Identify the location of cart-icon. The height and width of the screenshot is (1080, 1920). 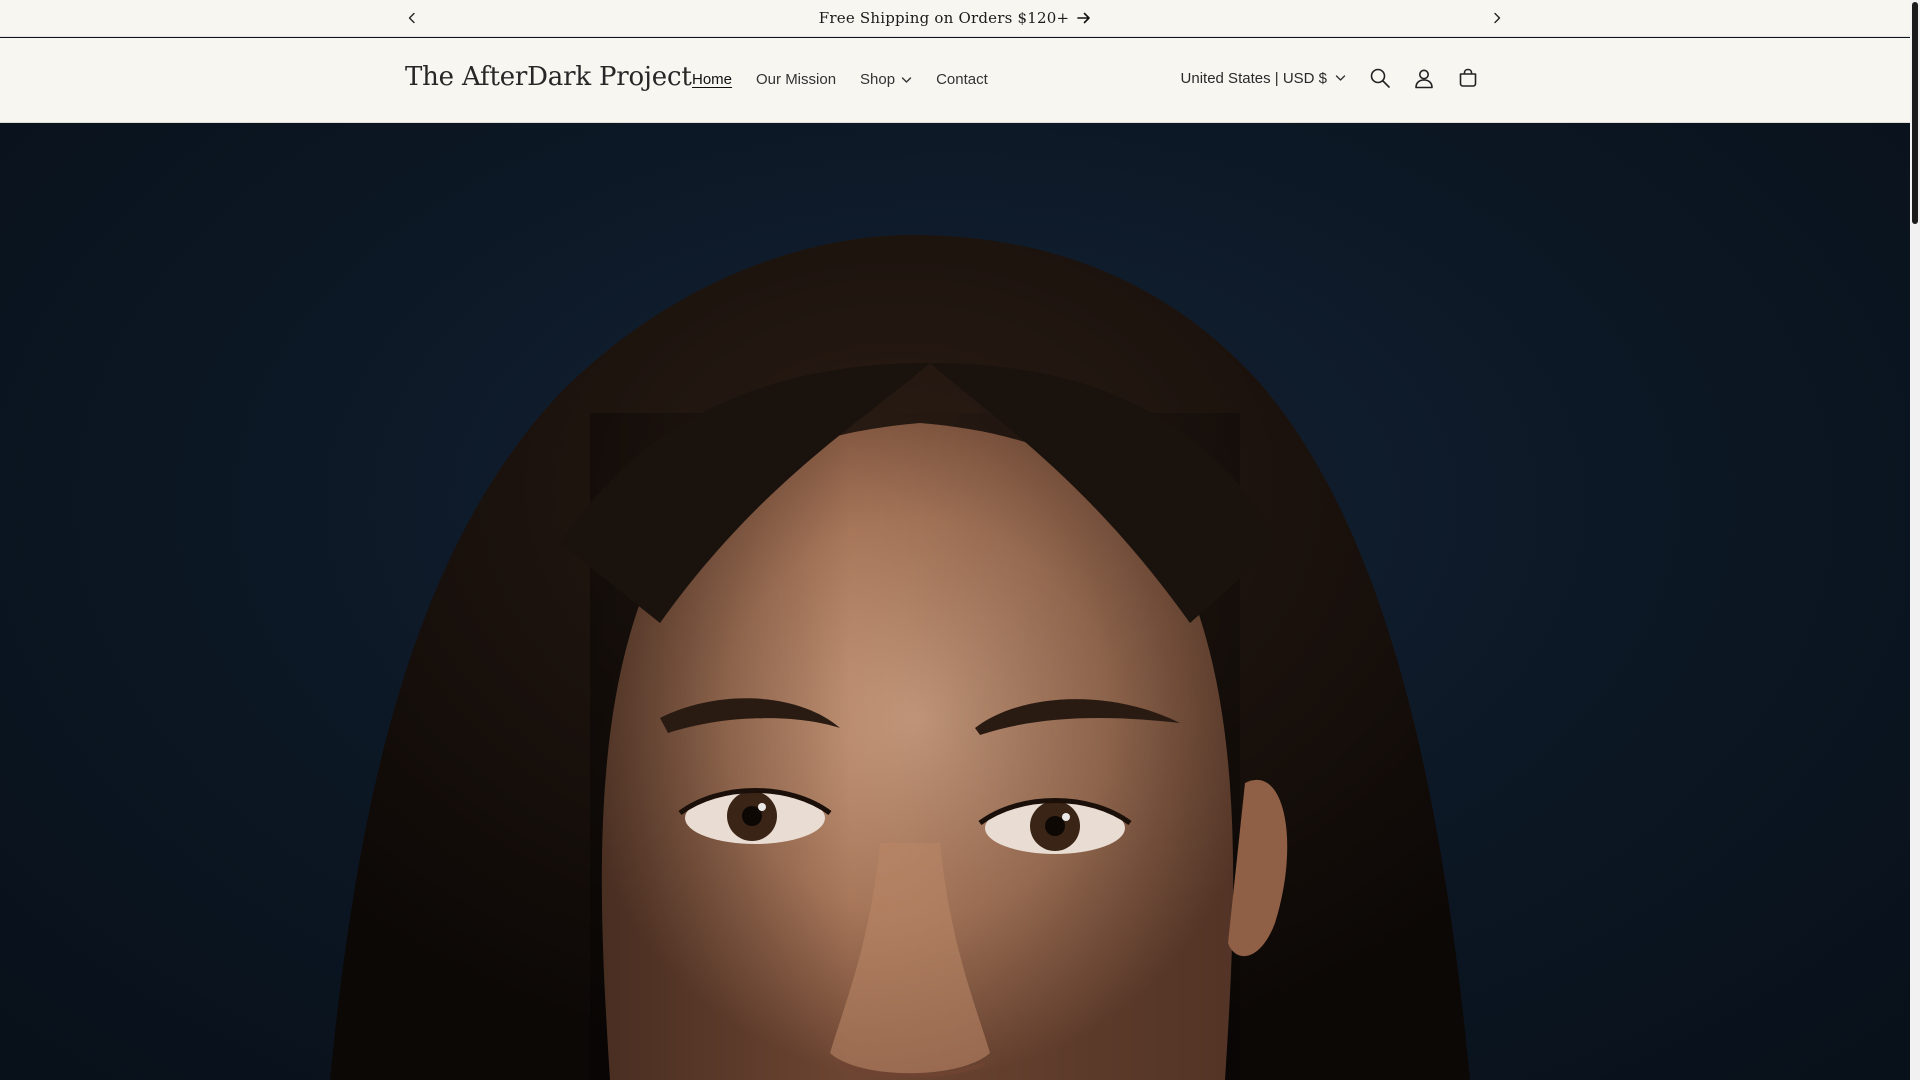
(1468, 77).